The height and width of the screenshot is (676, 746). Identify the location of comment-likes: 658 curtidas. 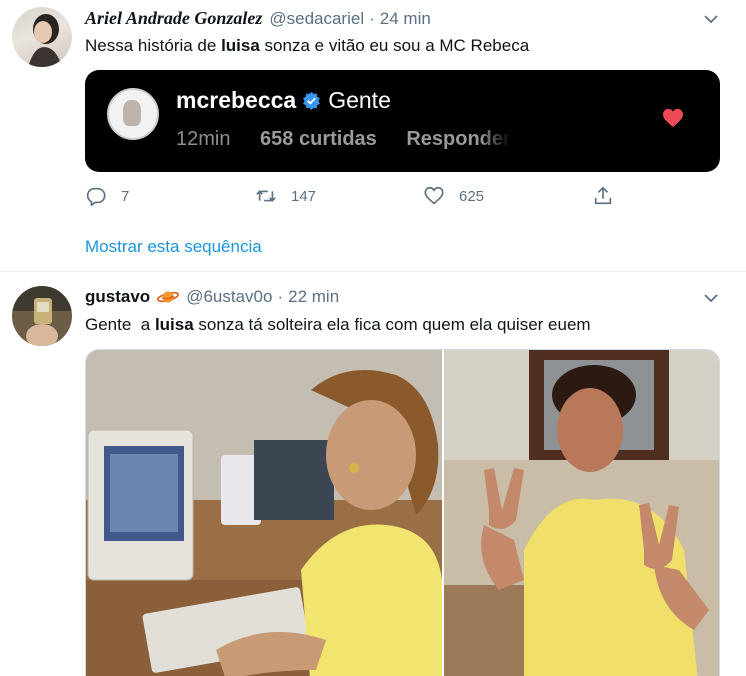
(318, 139).